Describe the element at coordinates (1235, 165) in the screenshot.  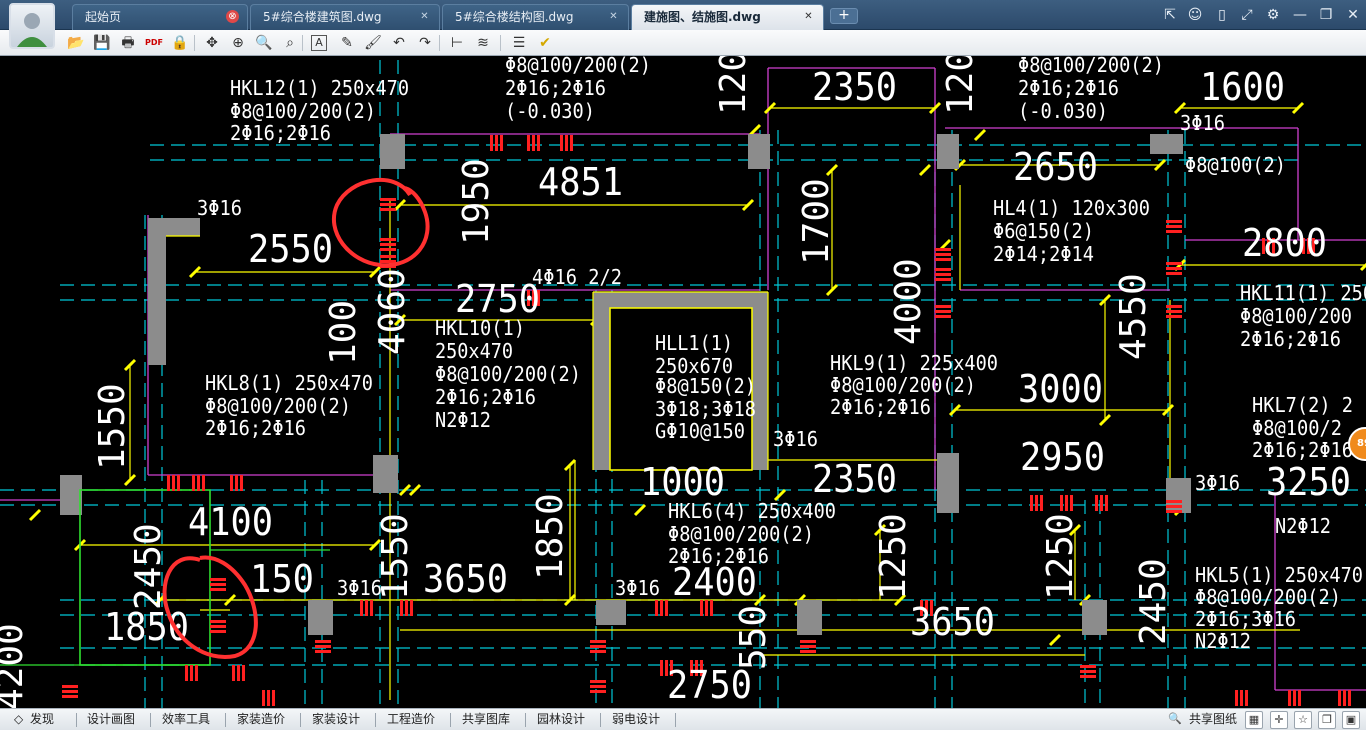
I see `cad-label: Φ8@100(2)` at that location.